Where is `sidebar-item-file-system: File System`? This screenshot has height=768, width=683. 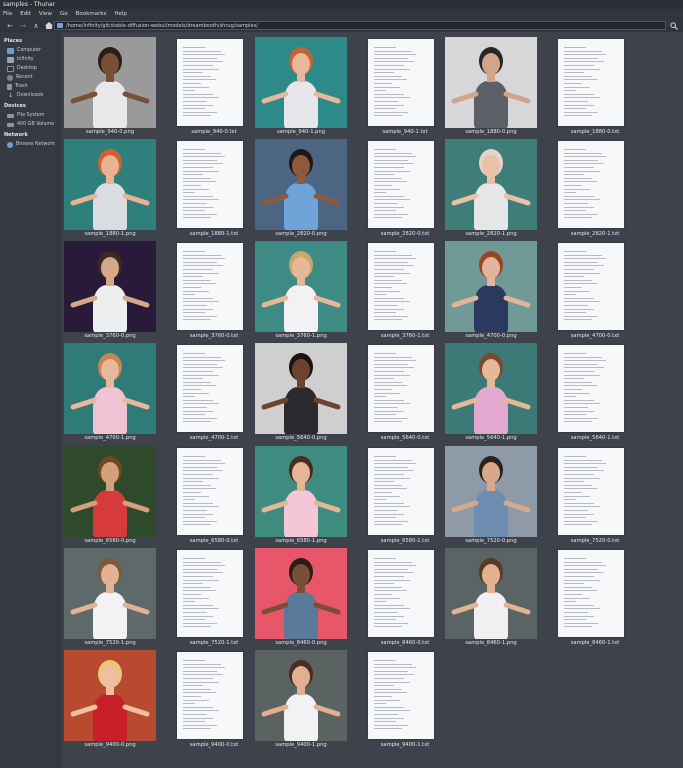 sidebar-item-file-system: File System is located at coordinates (31, 115).